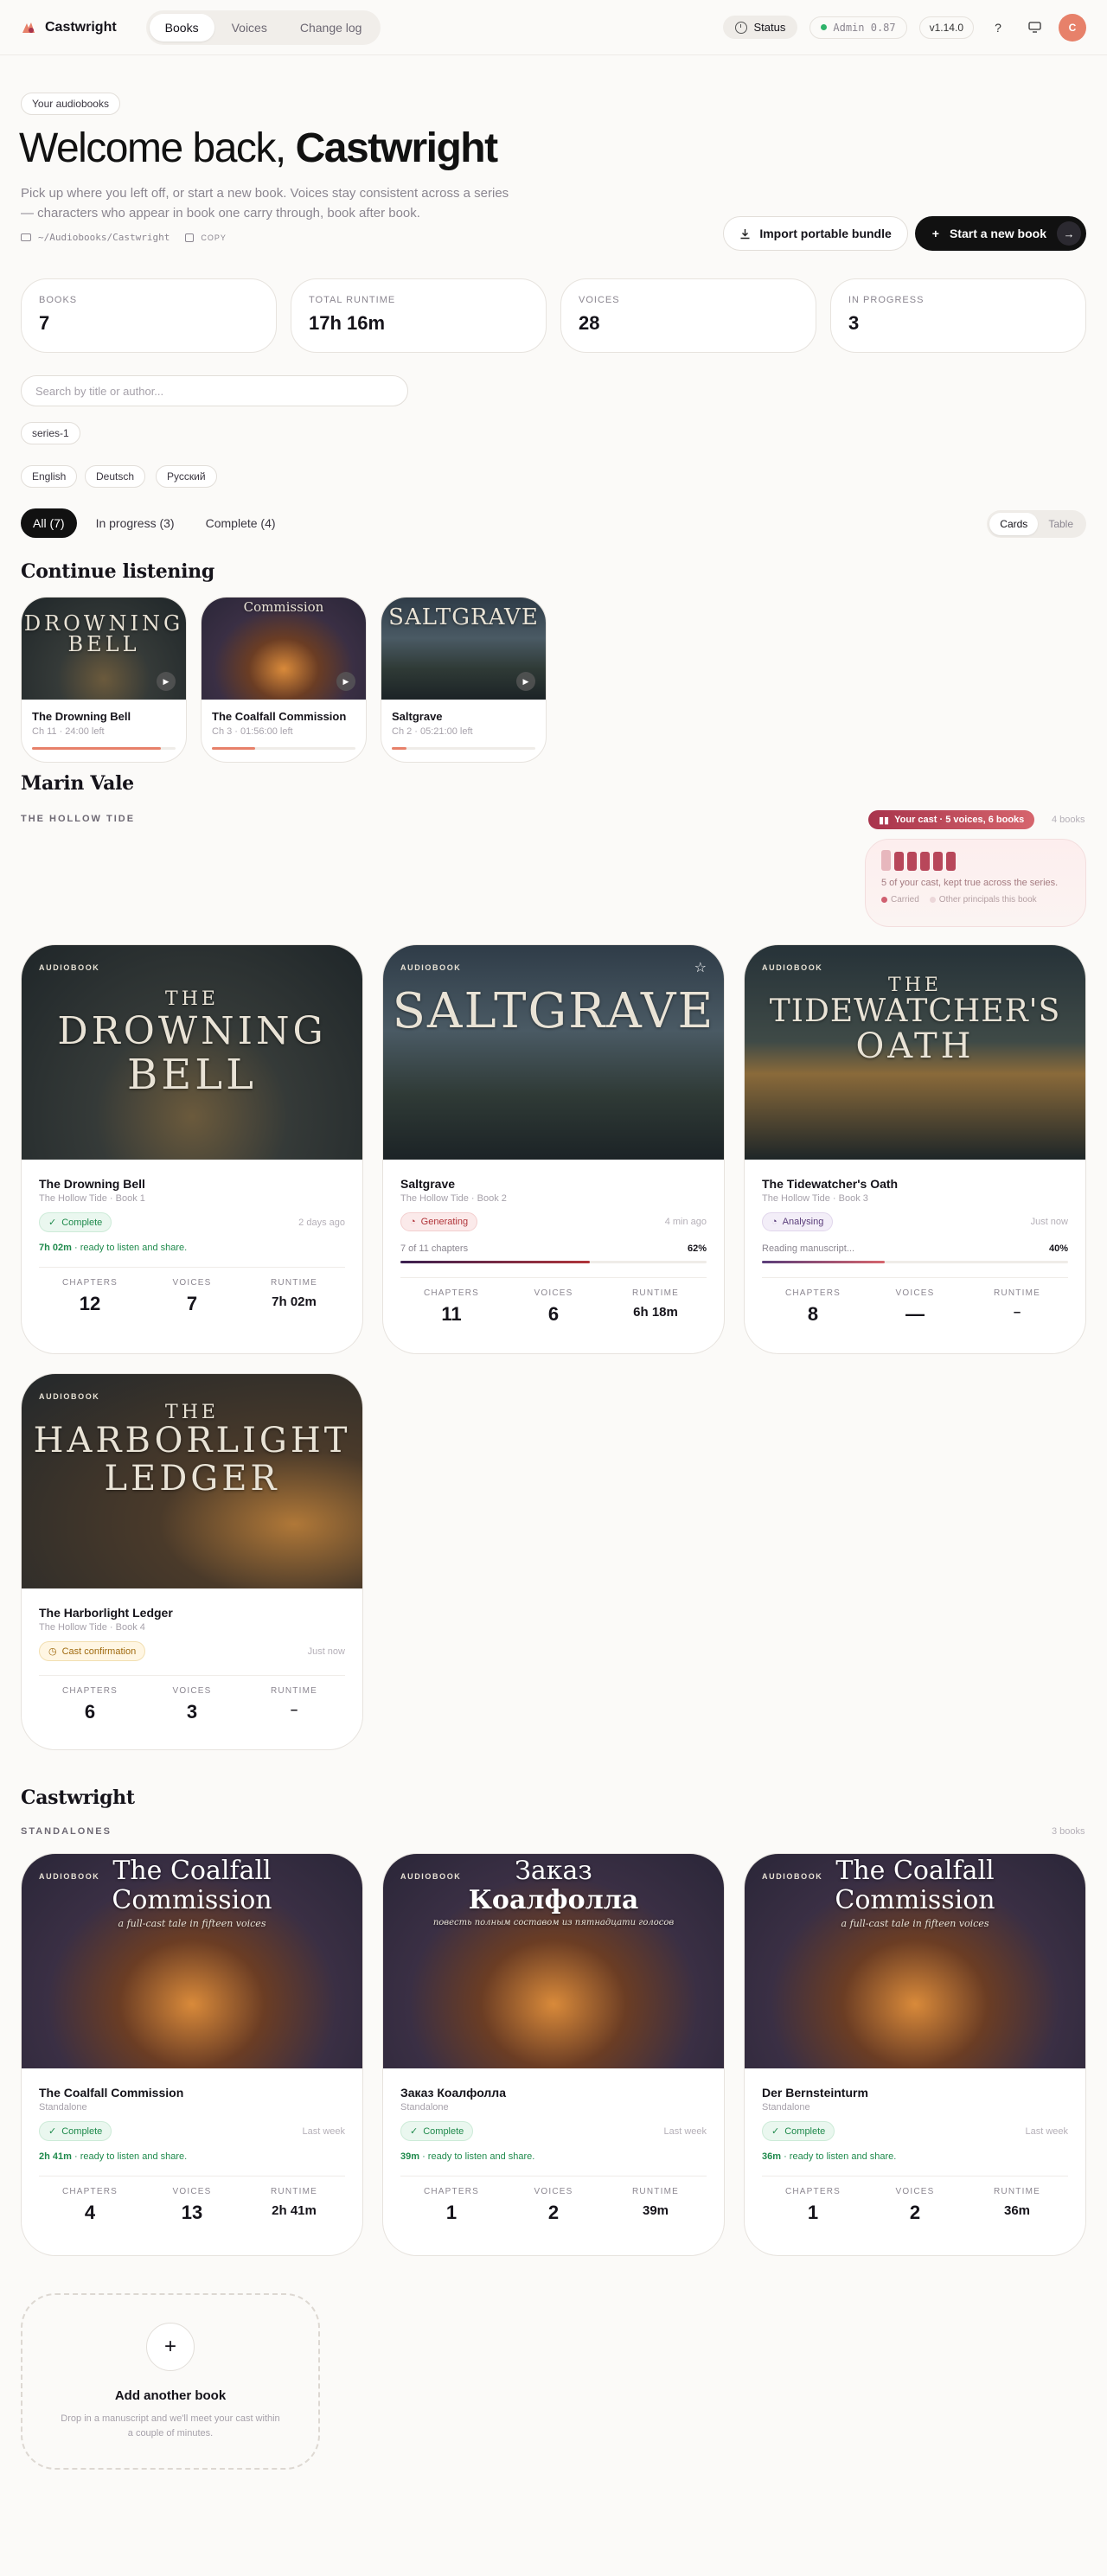  I want to click on nav-voices: Voices, so click(249, 28).